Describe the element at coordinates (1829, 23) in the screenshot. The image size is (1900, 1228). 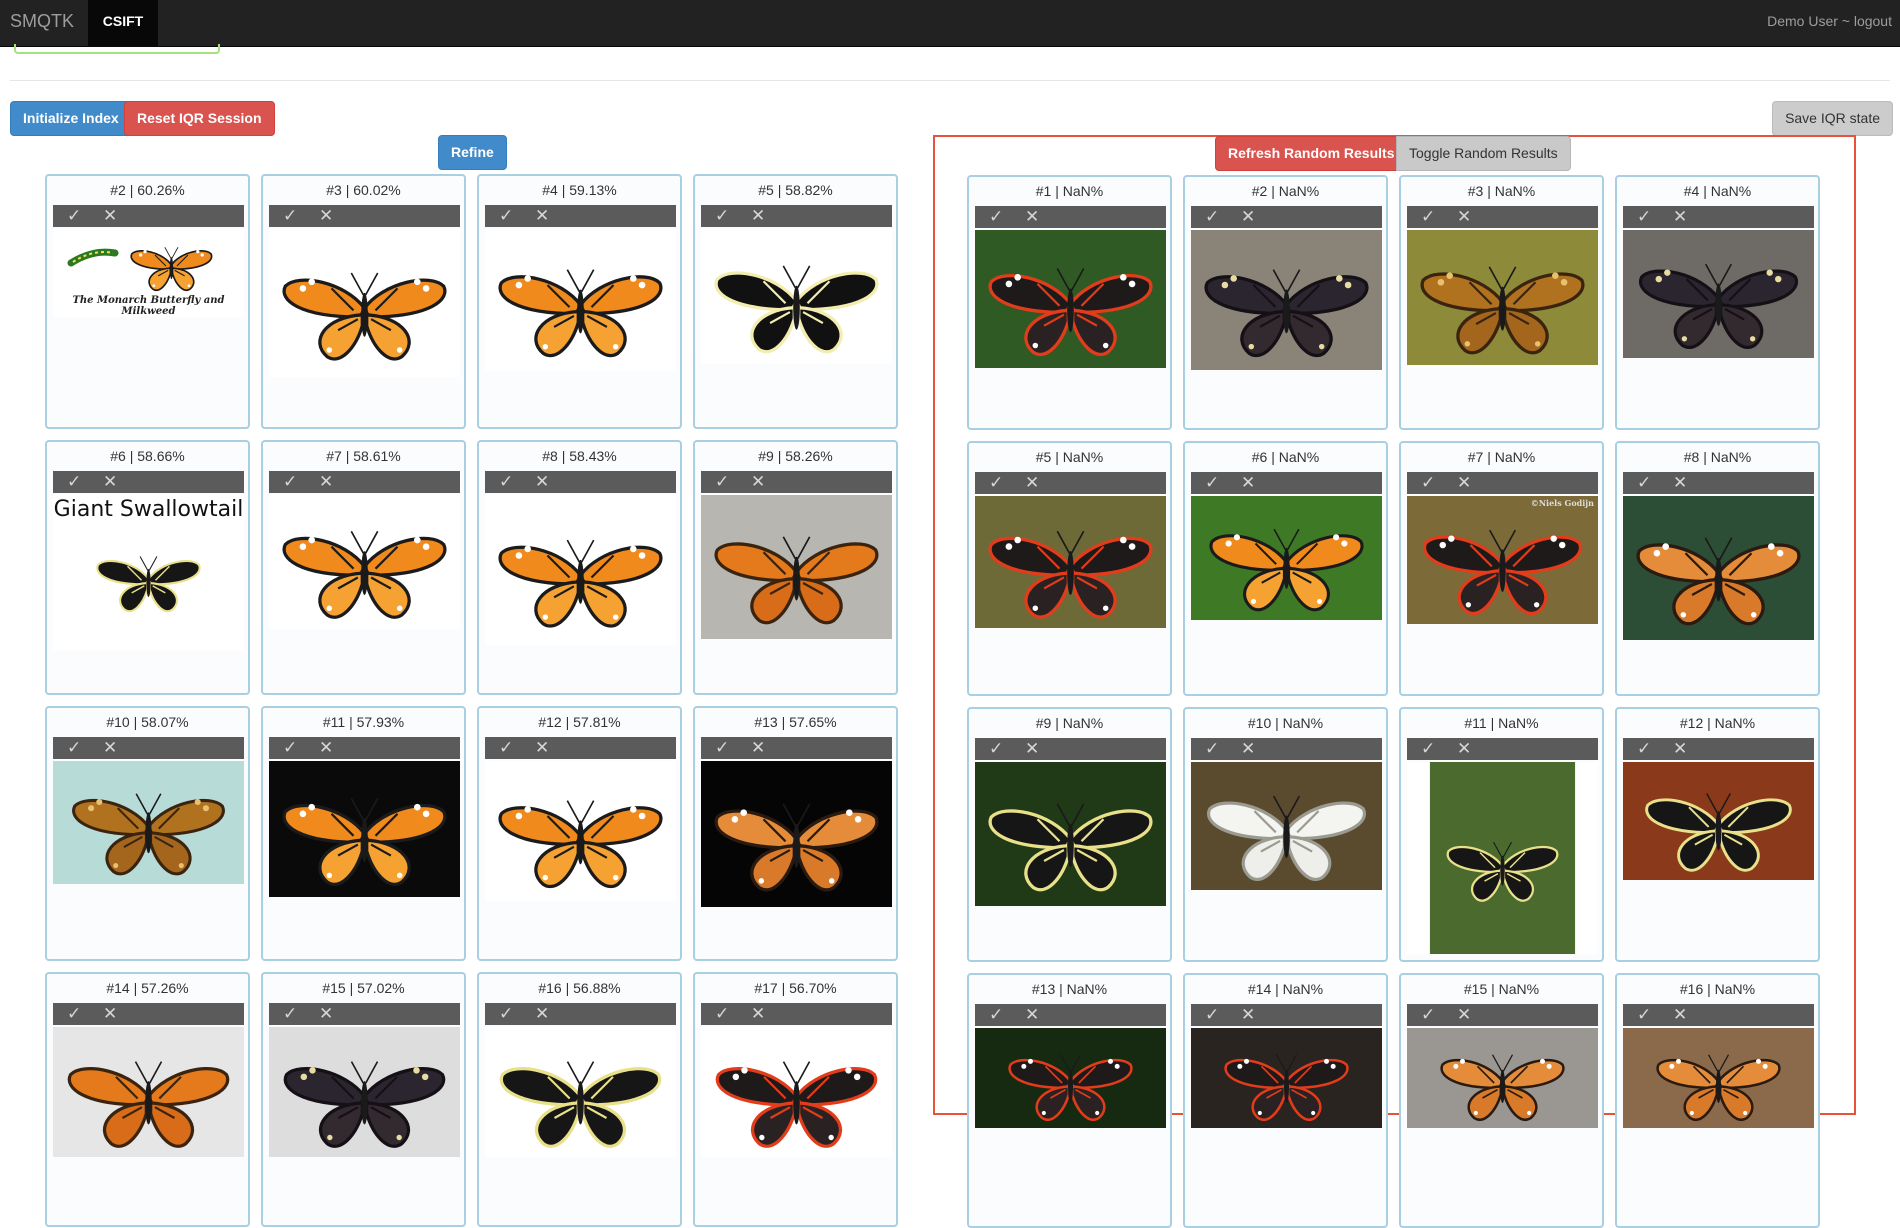
I see `user-logout-link: Demo User ~ logout` at that location.